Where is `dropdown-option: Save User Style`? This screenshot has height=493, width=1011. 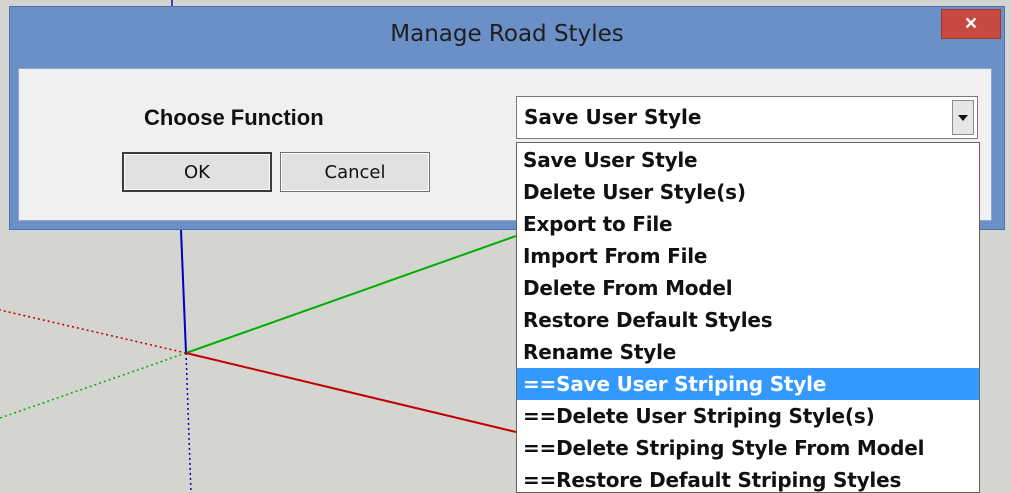
dropdown-option: Save User Style is located at coordinates (748, 160).